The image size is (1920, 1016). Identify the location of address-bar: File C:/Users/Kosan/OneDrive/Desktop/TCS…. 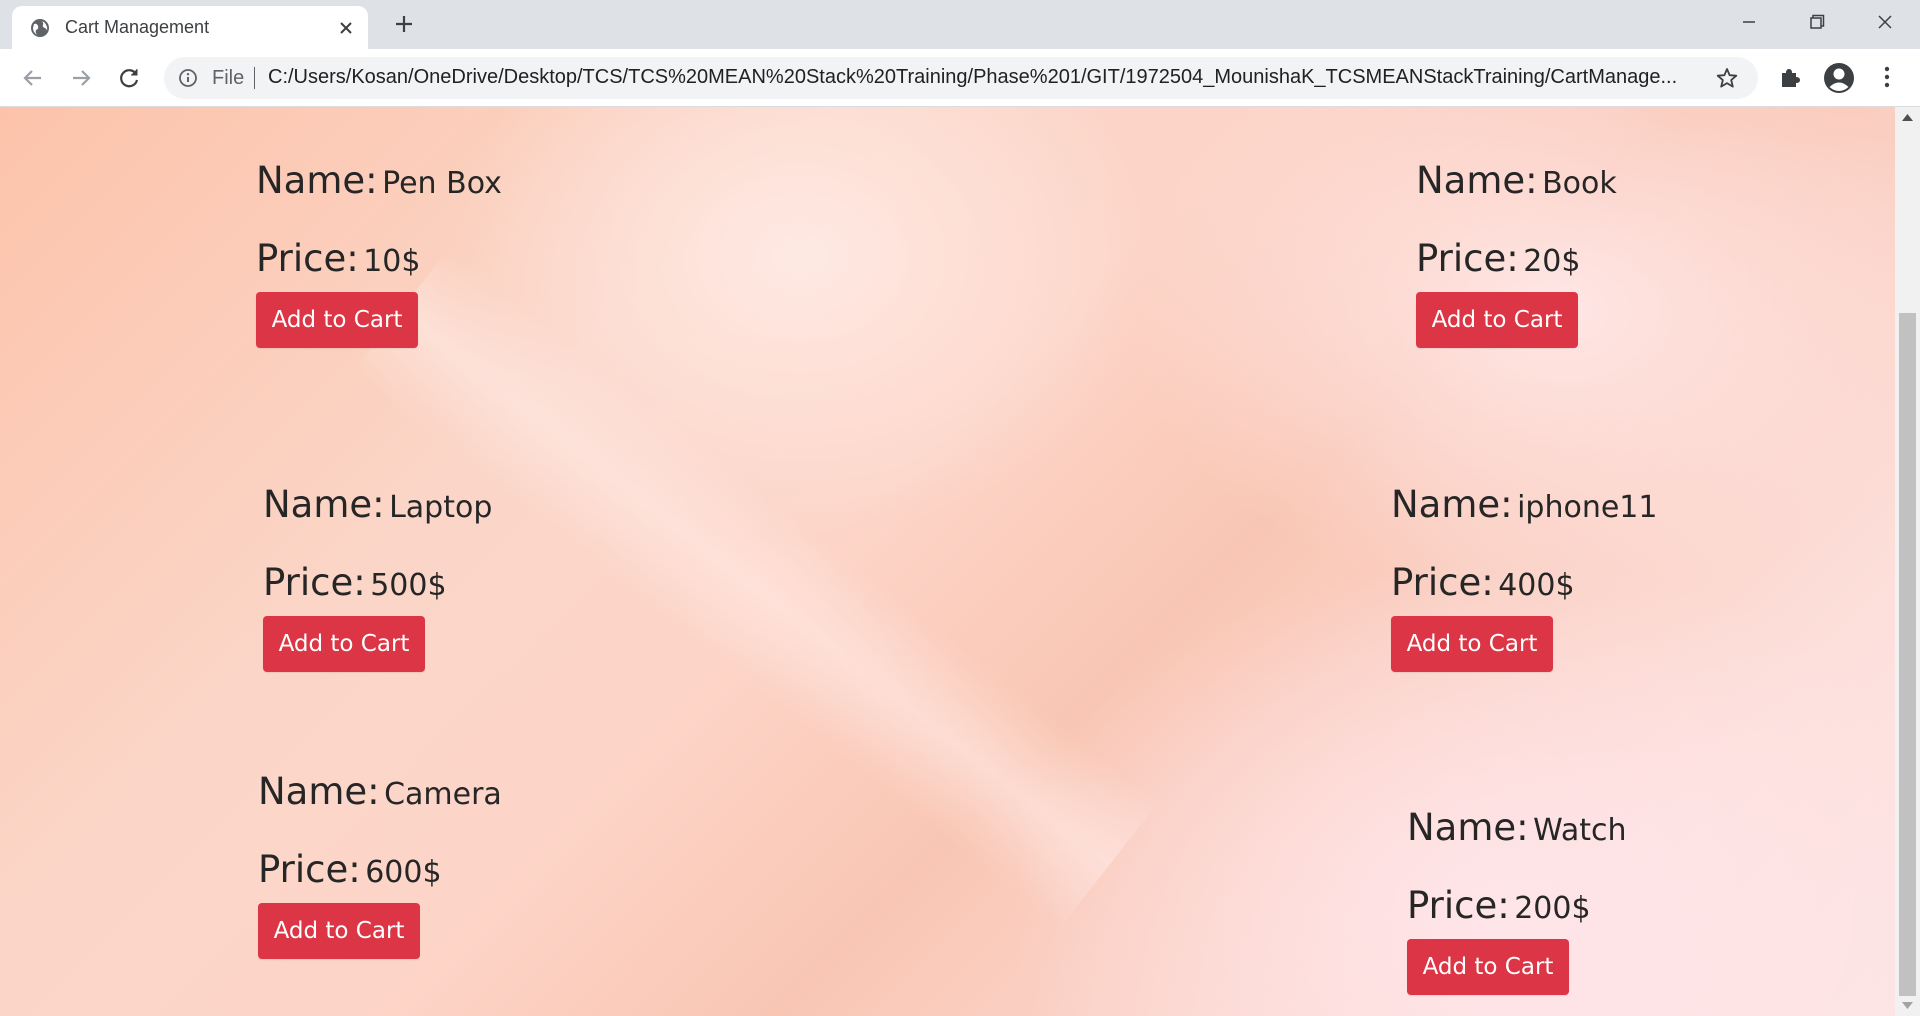
(961, 78).